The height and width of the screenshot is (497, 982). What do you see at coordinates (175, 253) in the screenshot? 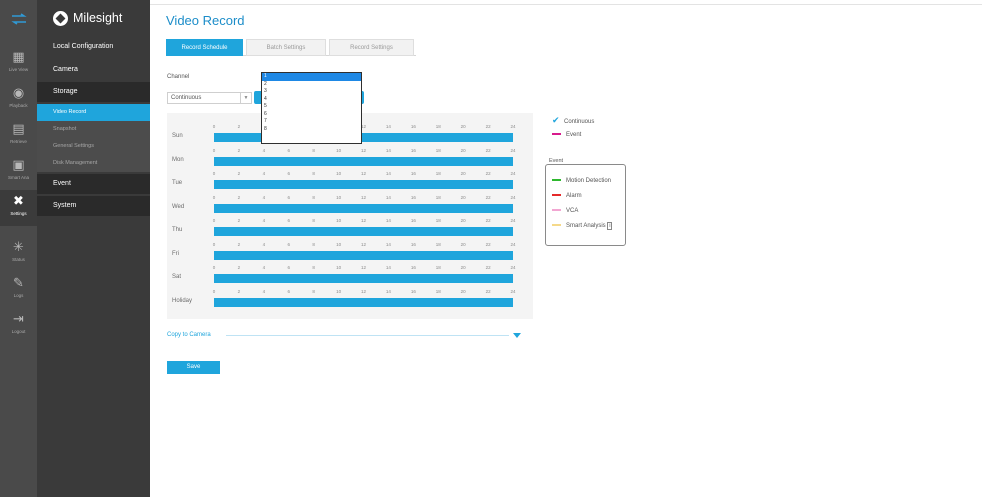
I see `day-label: Fri` at bounding box center [175, 253].